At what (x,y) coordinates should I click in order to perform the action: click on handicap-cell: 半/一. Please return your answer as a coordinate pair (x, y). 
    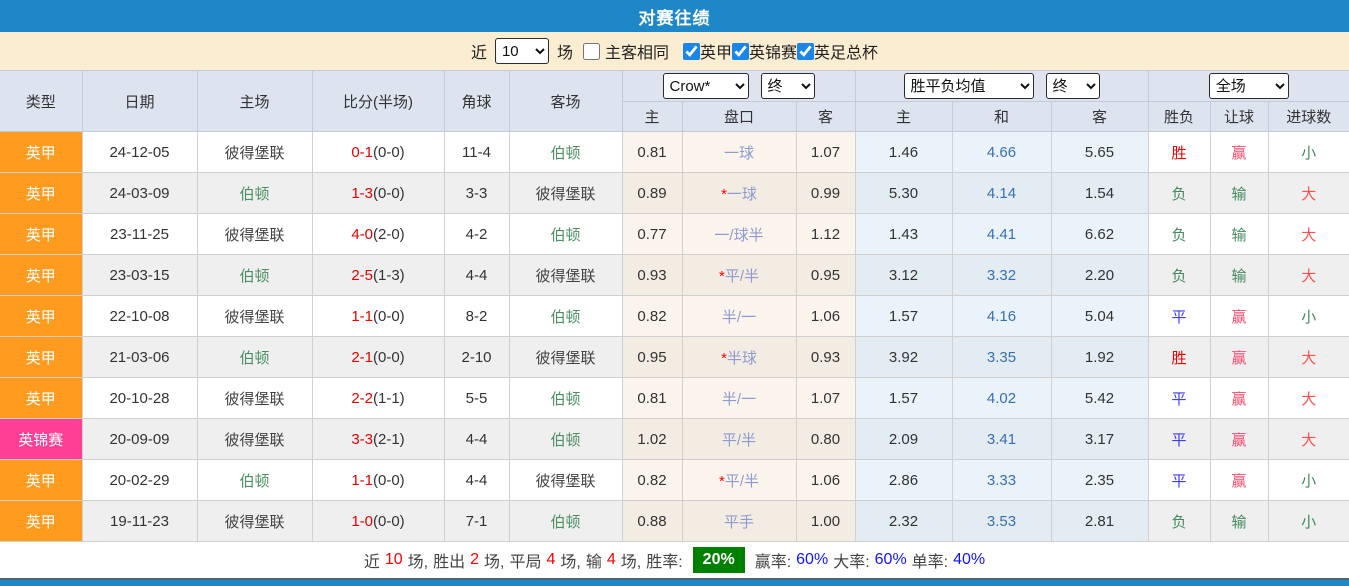
    Looking at the image, I should click on (739, 398).